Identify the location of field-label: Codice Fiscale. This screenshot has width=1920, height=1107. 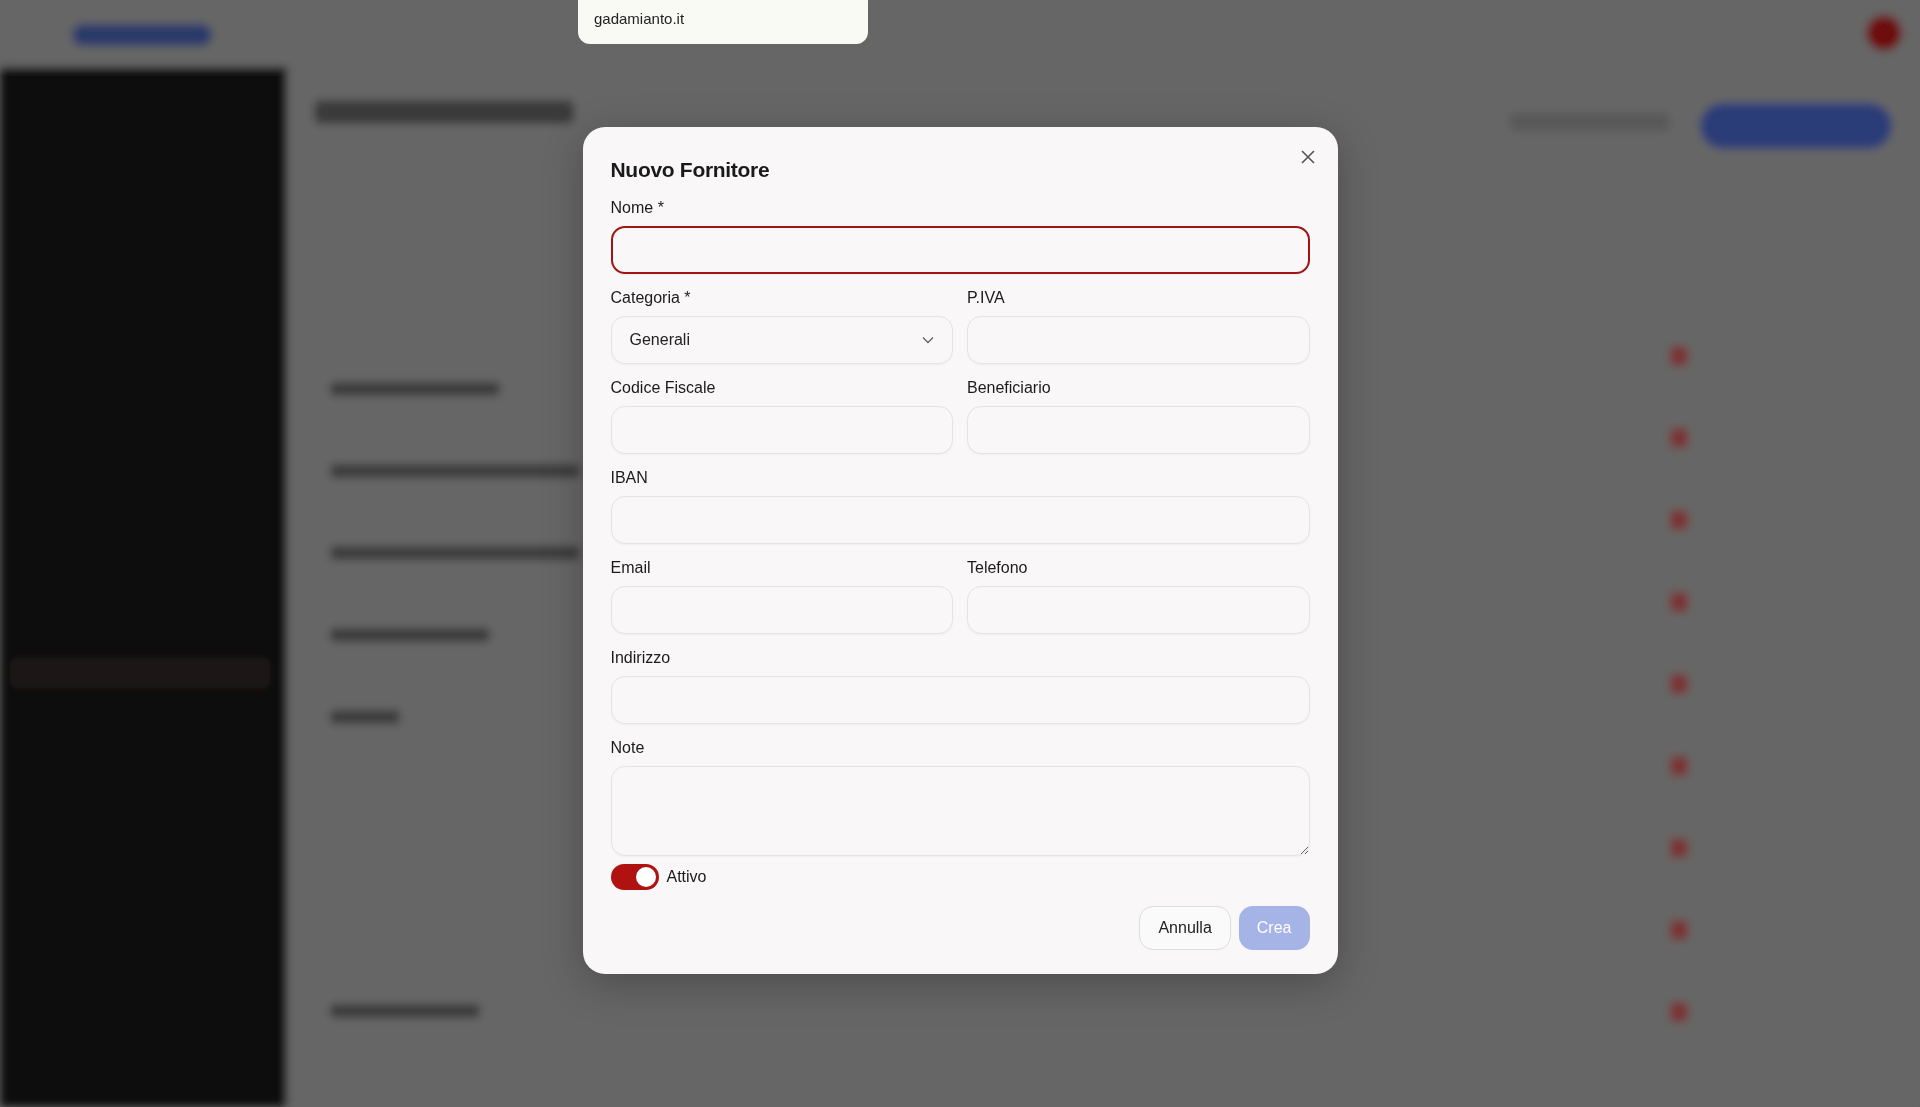
(663, 388).